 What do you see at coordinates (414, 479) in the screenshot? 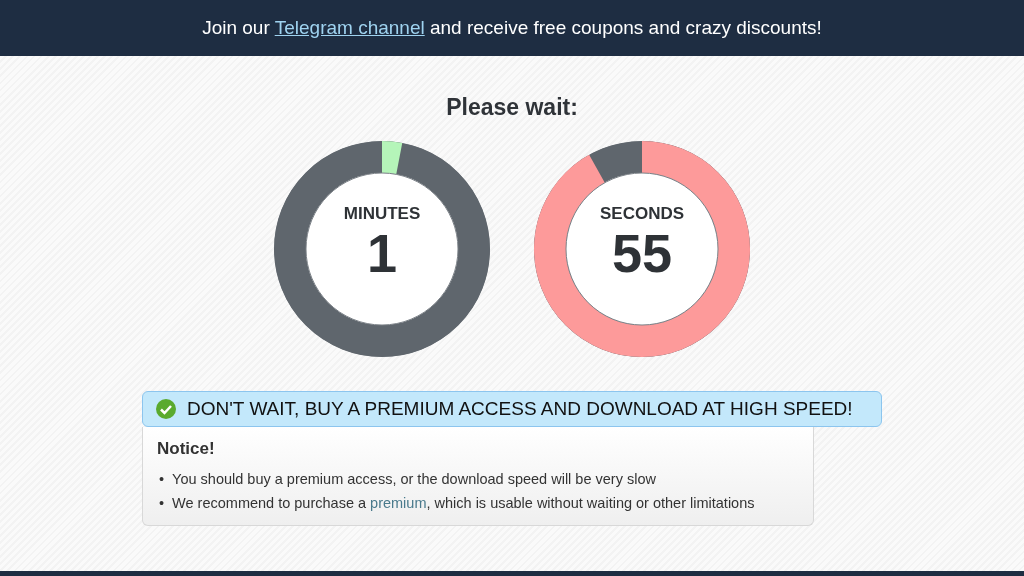
I see `notice-item: You should buy a premium access, or the download speed will be very slow` at bounding box center [414, 479].